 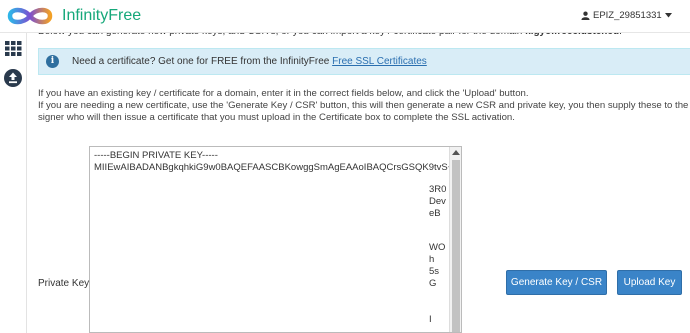 I want to click on key-fragment: 5s, so click(x=434, y=271).